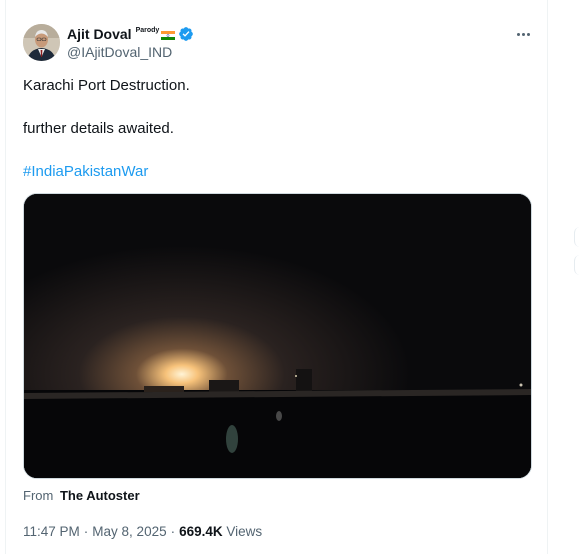 The image size is (579, 554). I want to click on views-count: 669.4K, so click(201, 531).